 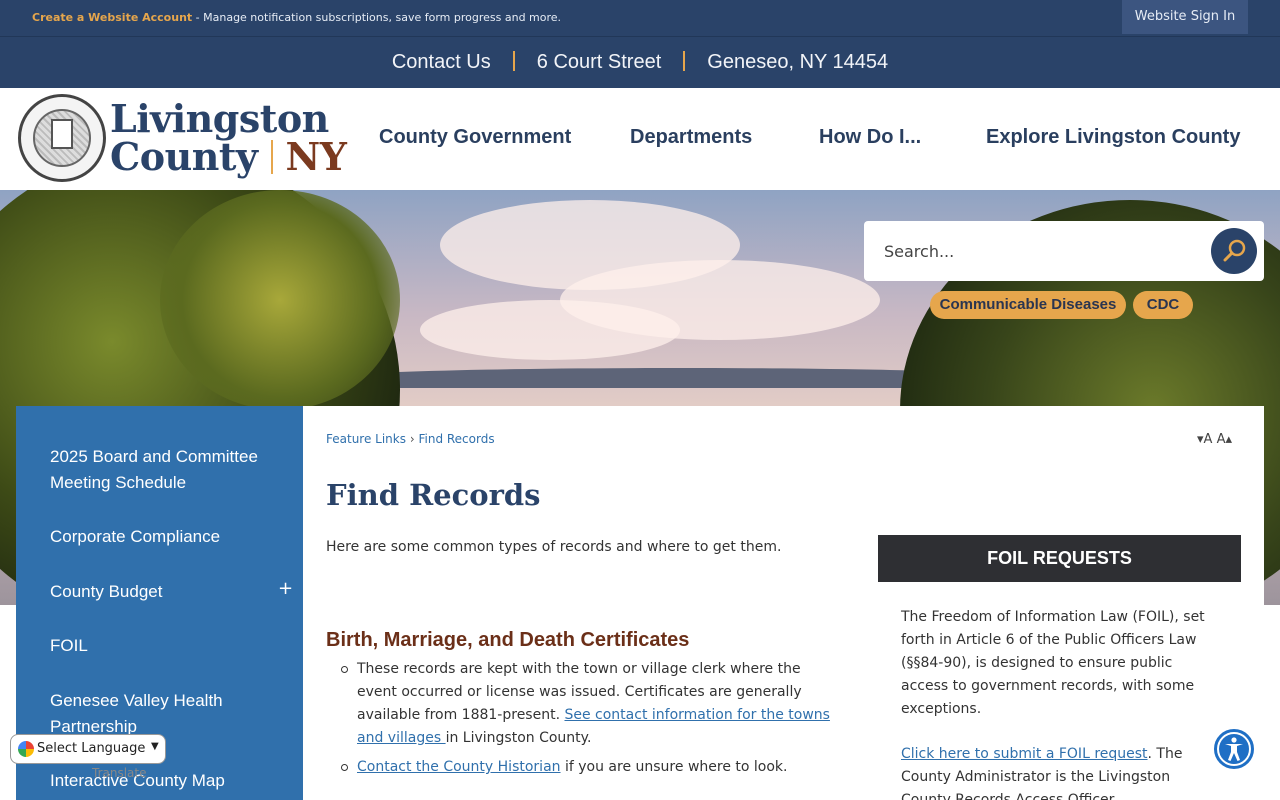 I want to click on sidebar-item-foil: FOIL, so click(x=165, y=646).